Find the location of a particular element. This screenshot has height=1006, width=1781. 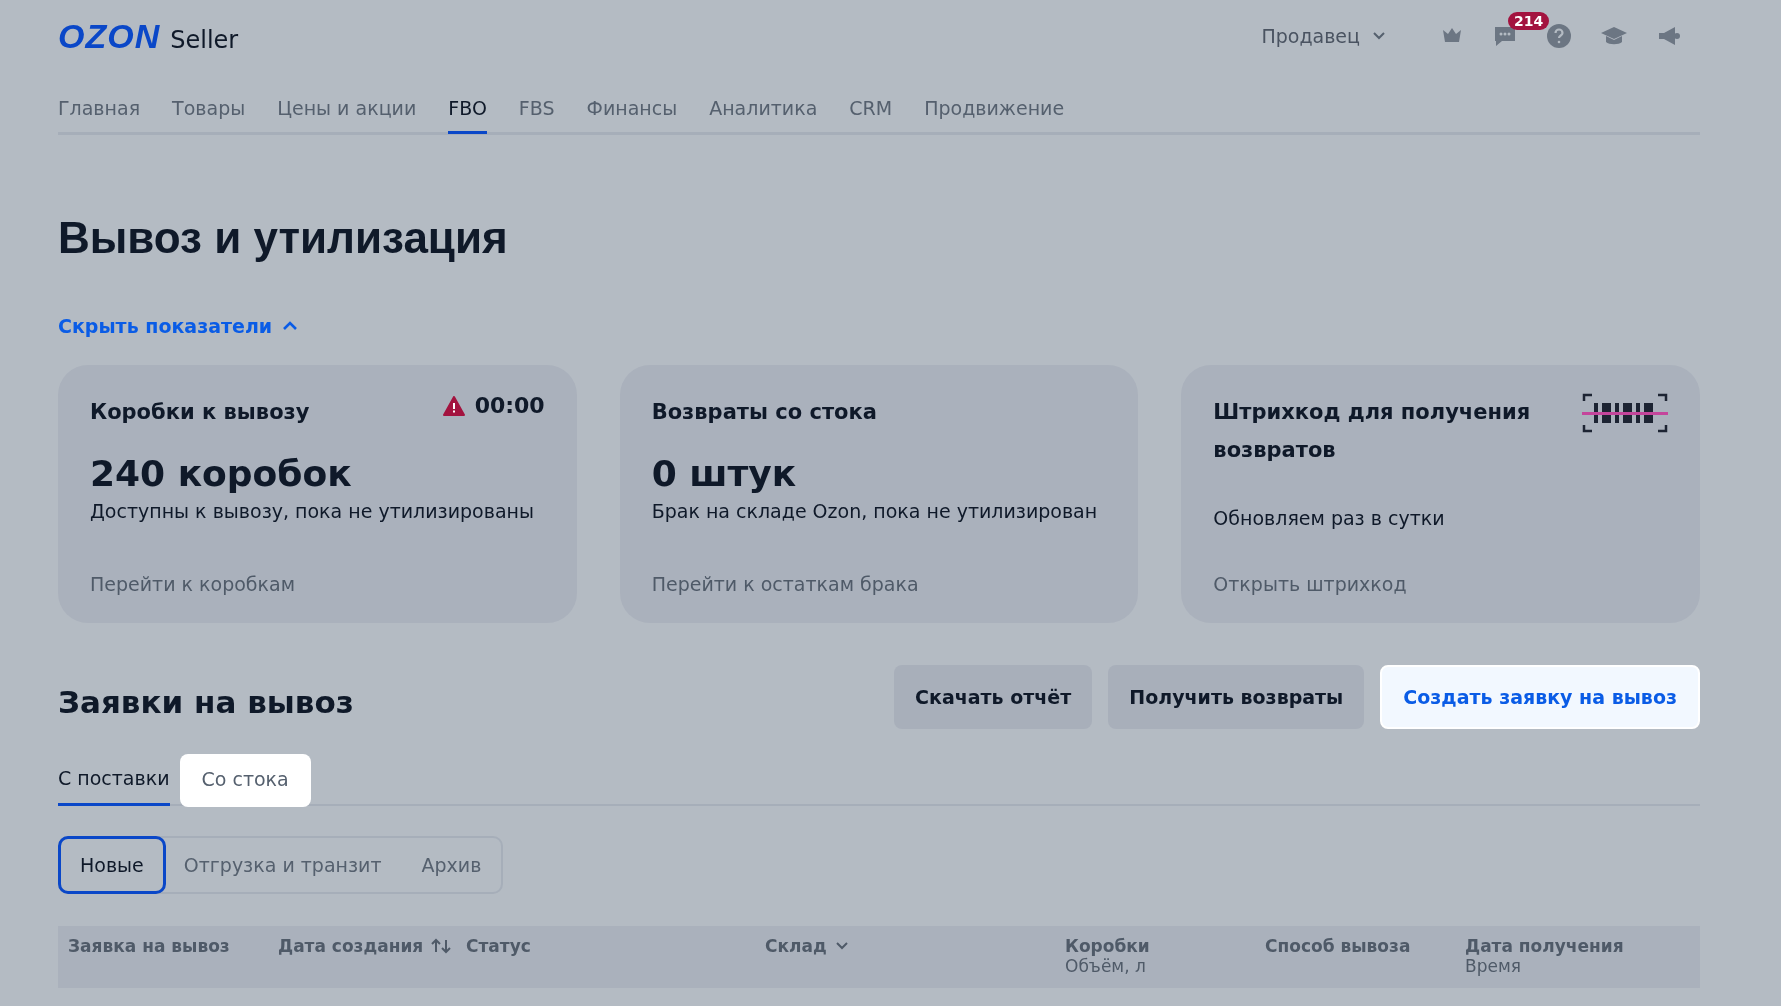

card-link: Перейти к остаткам брака is located at coordinates (879, 584).